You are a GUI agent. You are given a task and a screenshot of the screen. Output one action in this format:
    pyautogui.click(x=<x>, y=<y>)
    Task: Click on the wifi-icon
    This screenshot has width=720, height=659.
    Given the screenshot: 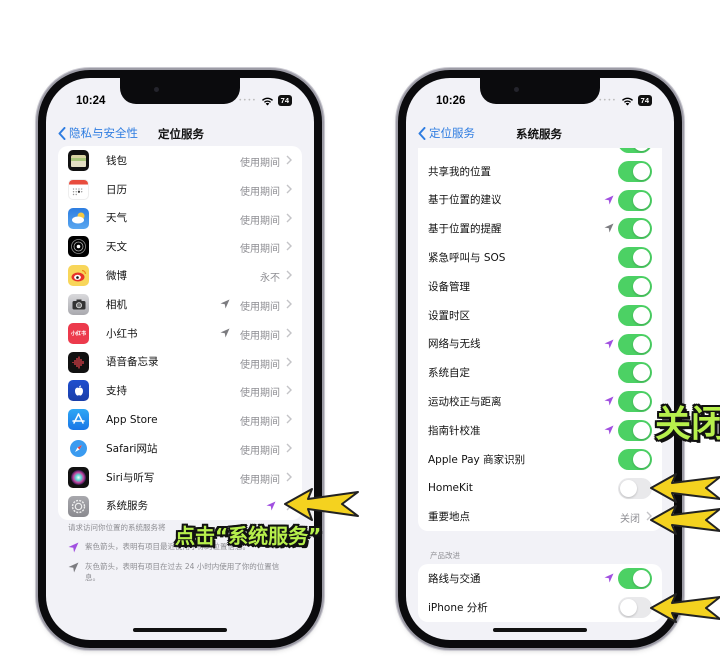 What is the action you would take?
    pyautogui.click(x=267, y=101)
    